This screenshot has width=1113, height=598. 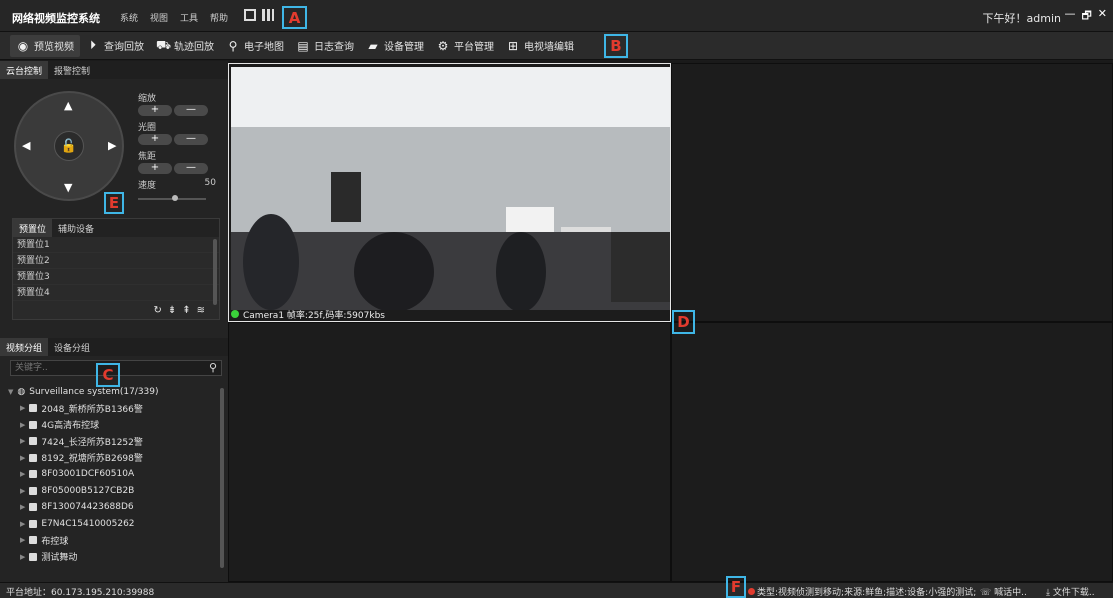 I want to click on preset-item: 预置位1, so click(x=116, y=245).